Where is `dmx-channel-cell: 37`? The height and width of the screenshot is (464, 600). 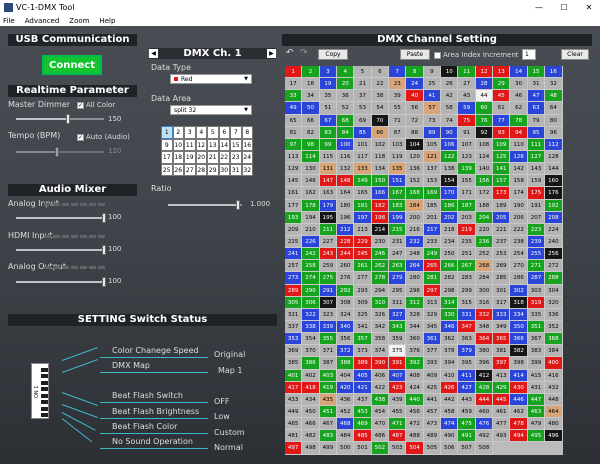 dmx-channel-cell: 37 is located at coordinates (363, 96).